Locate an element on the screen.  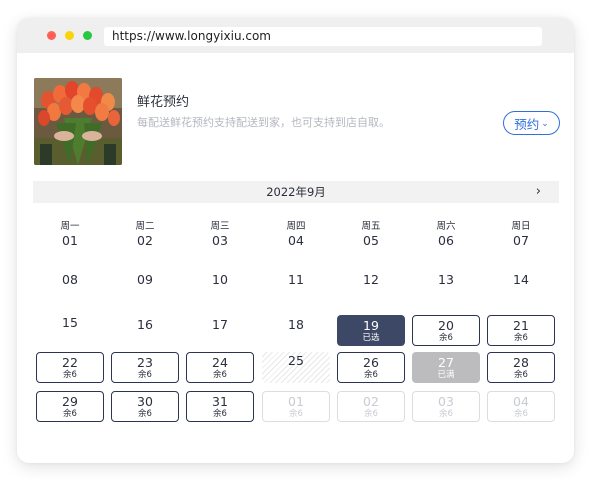
calendar-day: 05 is located at coordinates (371, 246).